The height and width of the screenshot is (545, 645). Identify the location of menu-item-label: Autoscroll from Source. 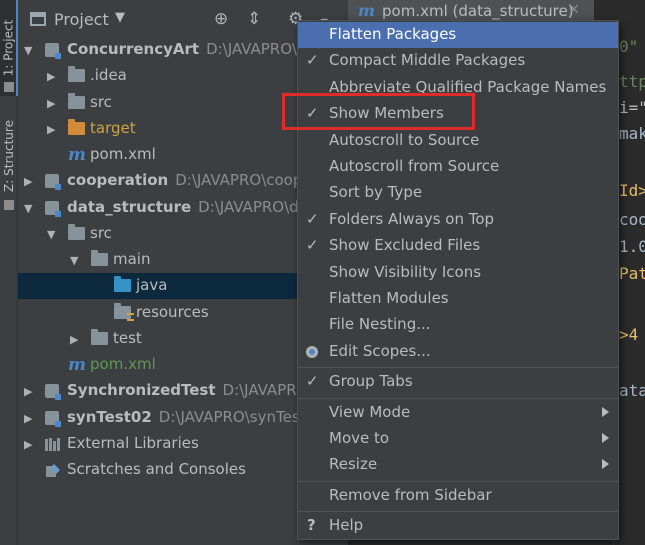
(414, 166).